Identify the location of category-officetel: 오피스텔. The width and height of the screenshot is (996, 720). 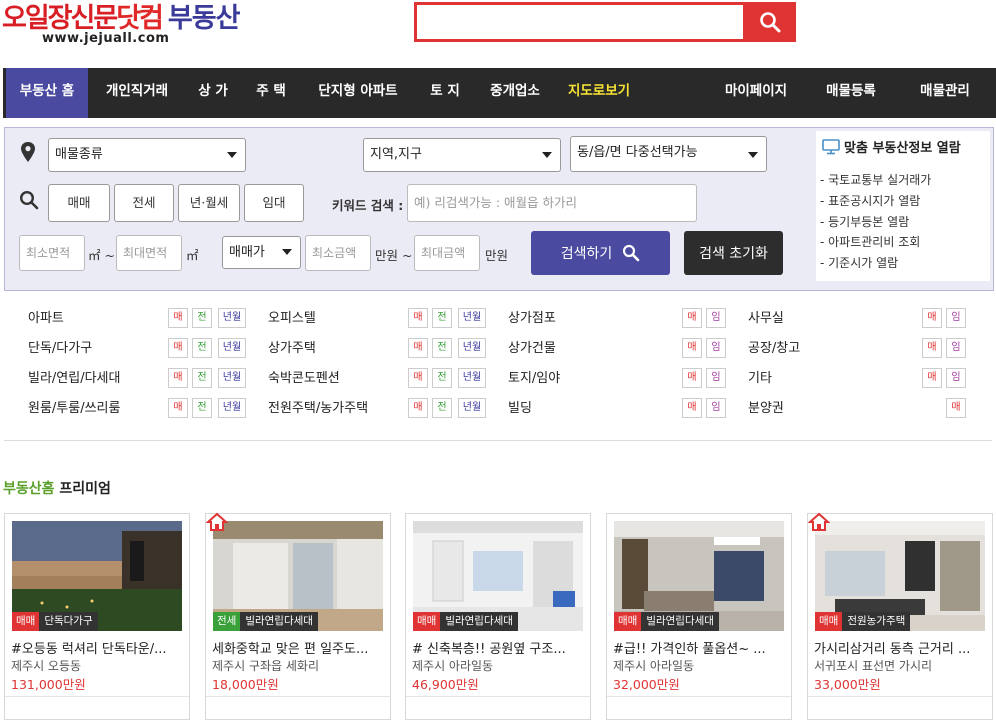
(292, 316).